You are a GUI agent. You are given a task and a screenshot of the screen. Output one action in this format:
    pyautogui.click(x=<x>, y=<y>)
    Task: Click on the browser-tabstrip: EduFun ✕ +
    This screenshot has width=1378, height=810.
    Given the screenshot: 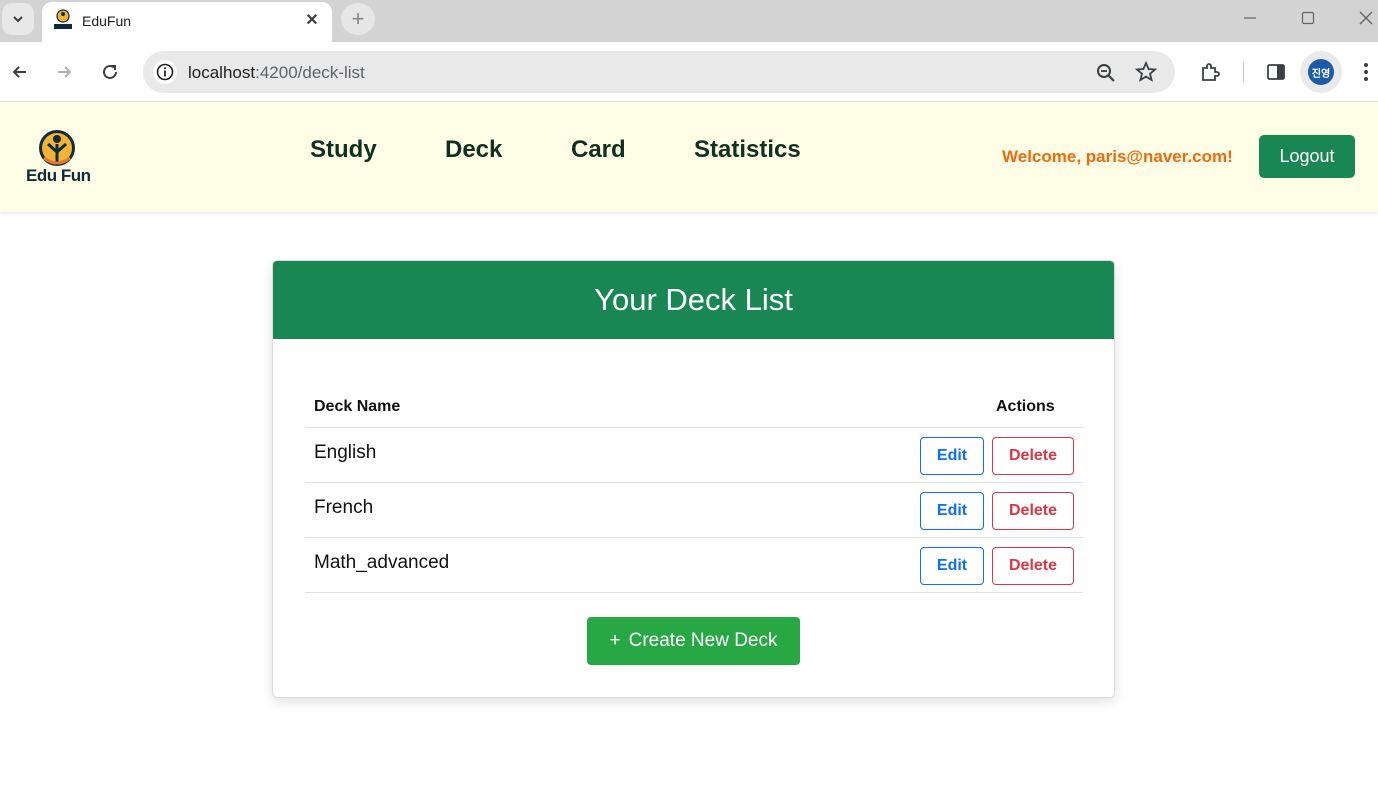 What is the action you would take?
    pyautogui.click(x=689, y=21)
    